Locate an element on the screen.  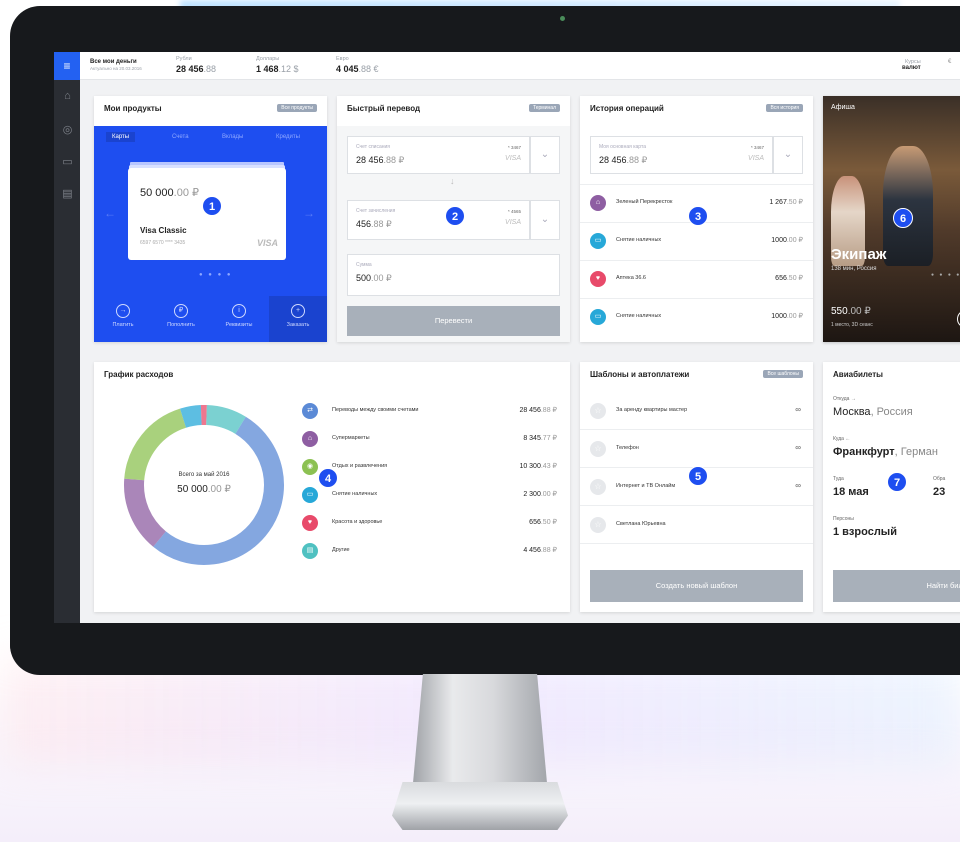
history-row-name: Зеленый Перекресток is located at coordinates (644, 202).